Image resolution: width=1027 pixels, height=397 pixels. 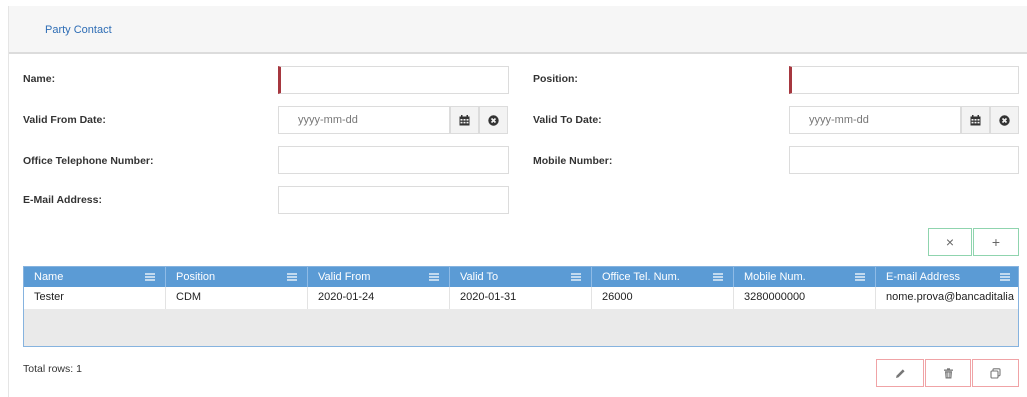 What do you see at coordinates (518, 30) in the screenshot?
I see `panel-header: Party Contact` at bounding box center [518, 30].